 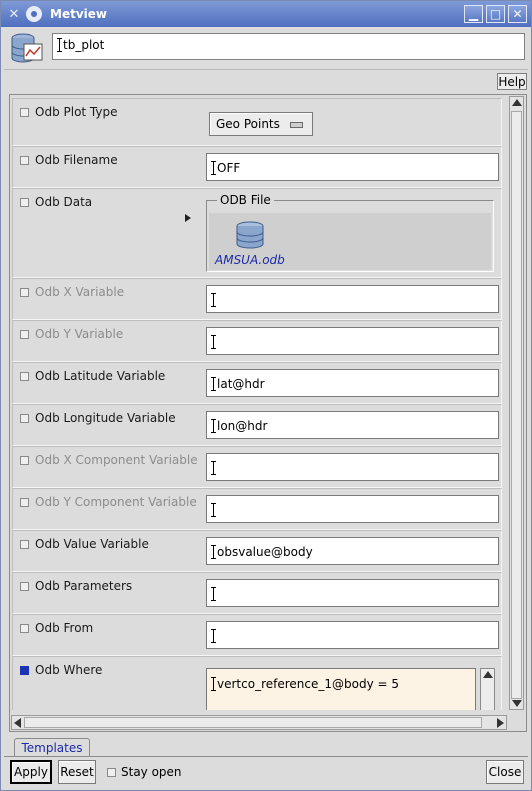 What do you see at coordinates (69, 670) in the screenshot?
I see `param-label-odb-where: Odb Where` at bounding box center [69, 670].